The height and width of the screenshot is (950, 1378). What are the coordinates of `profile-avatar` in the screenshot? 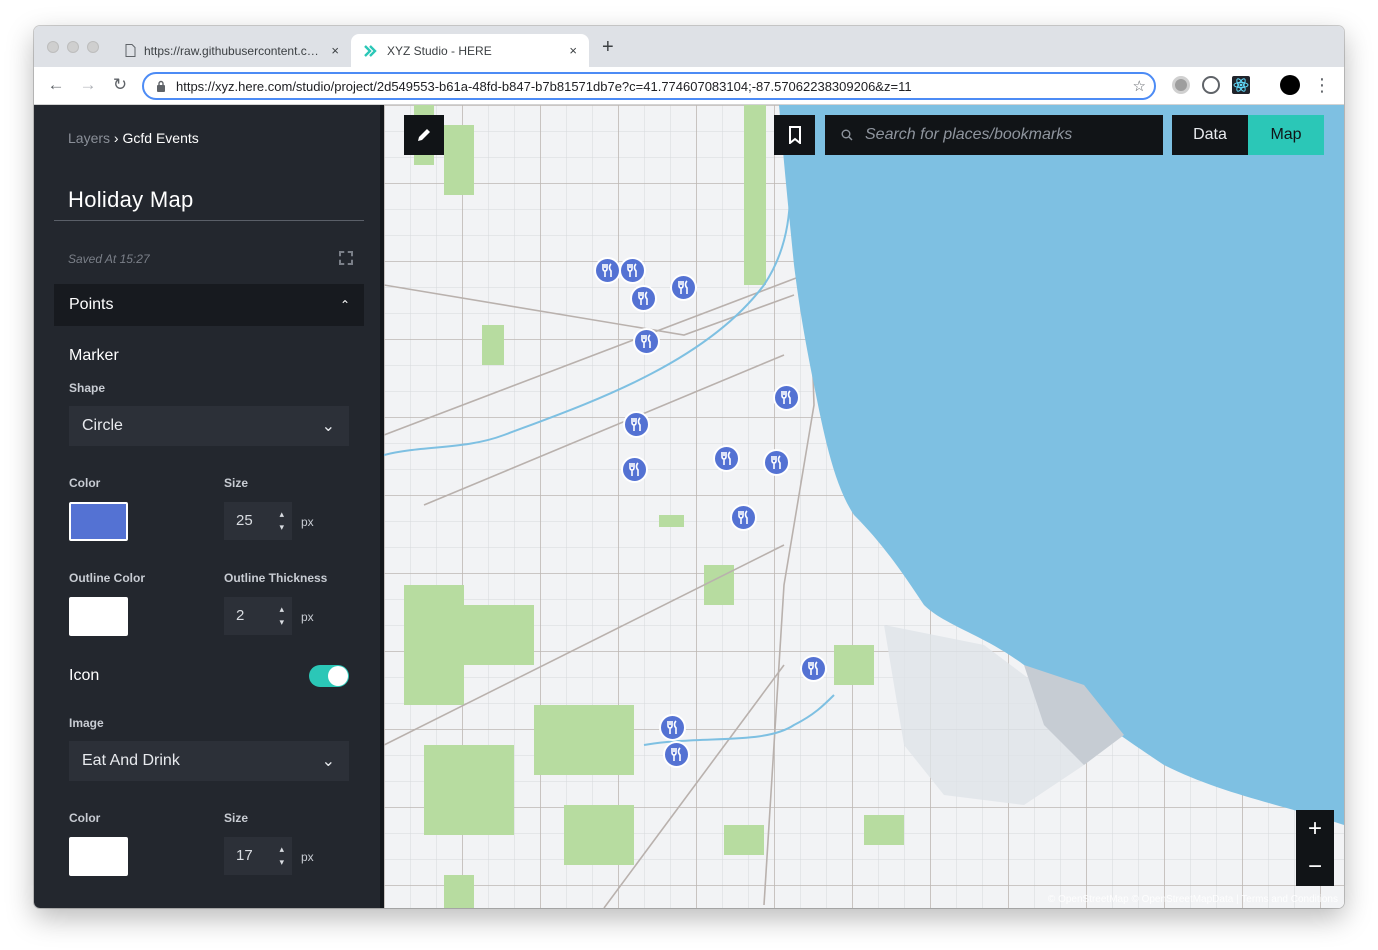 It's located at (1290, 85).